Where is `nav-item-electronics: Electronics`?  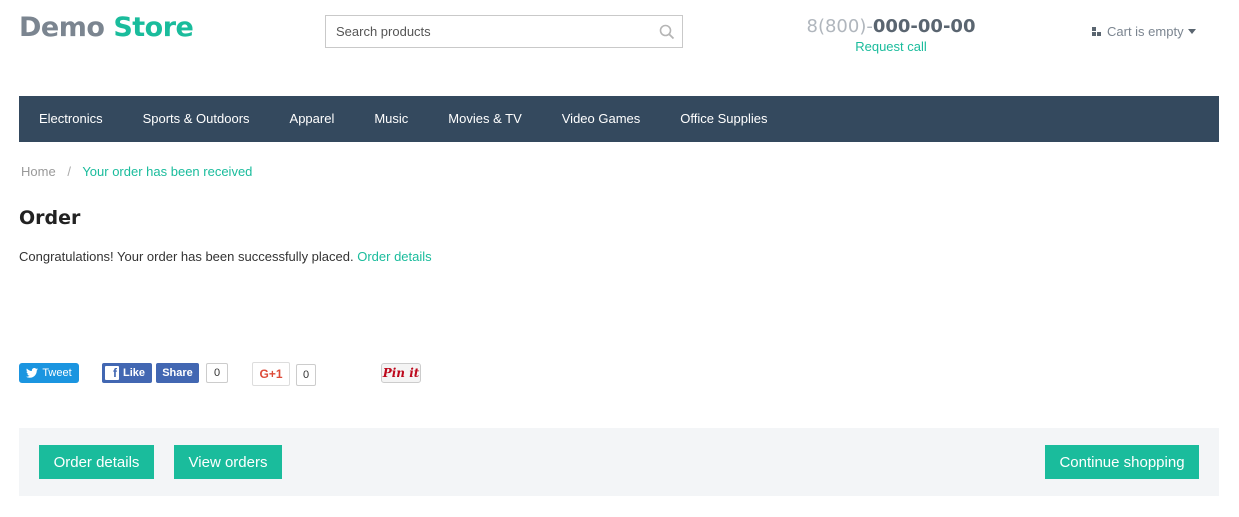 nav-item-electronics: Electronics is located at coordinates (71, 119).